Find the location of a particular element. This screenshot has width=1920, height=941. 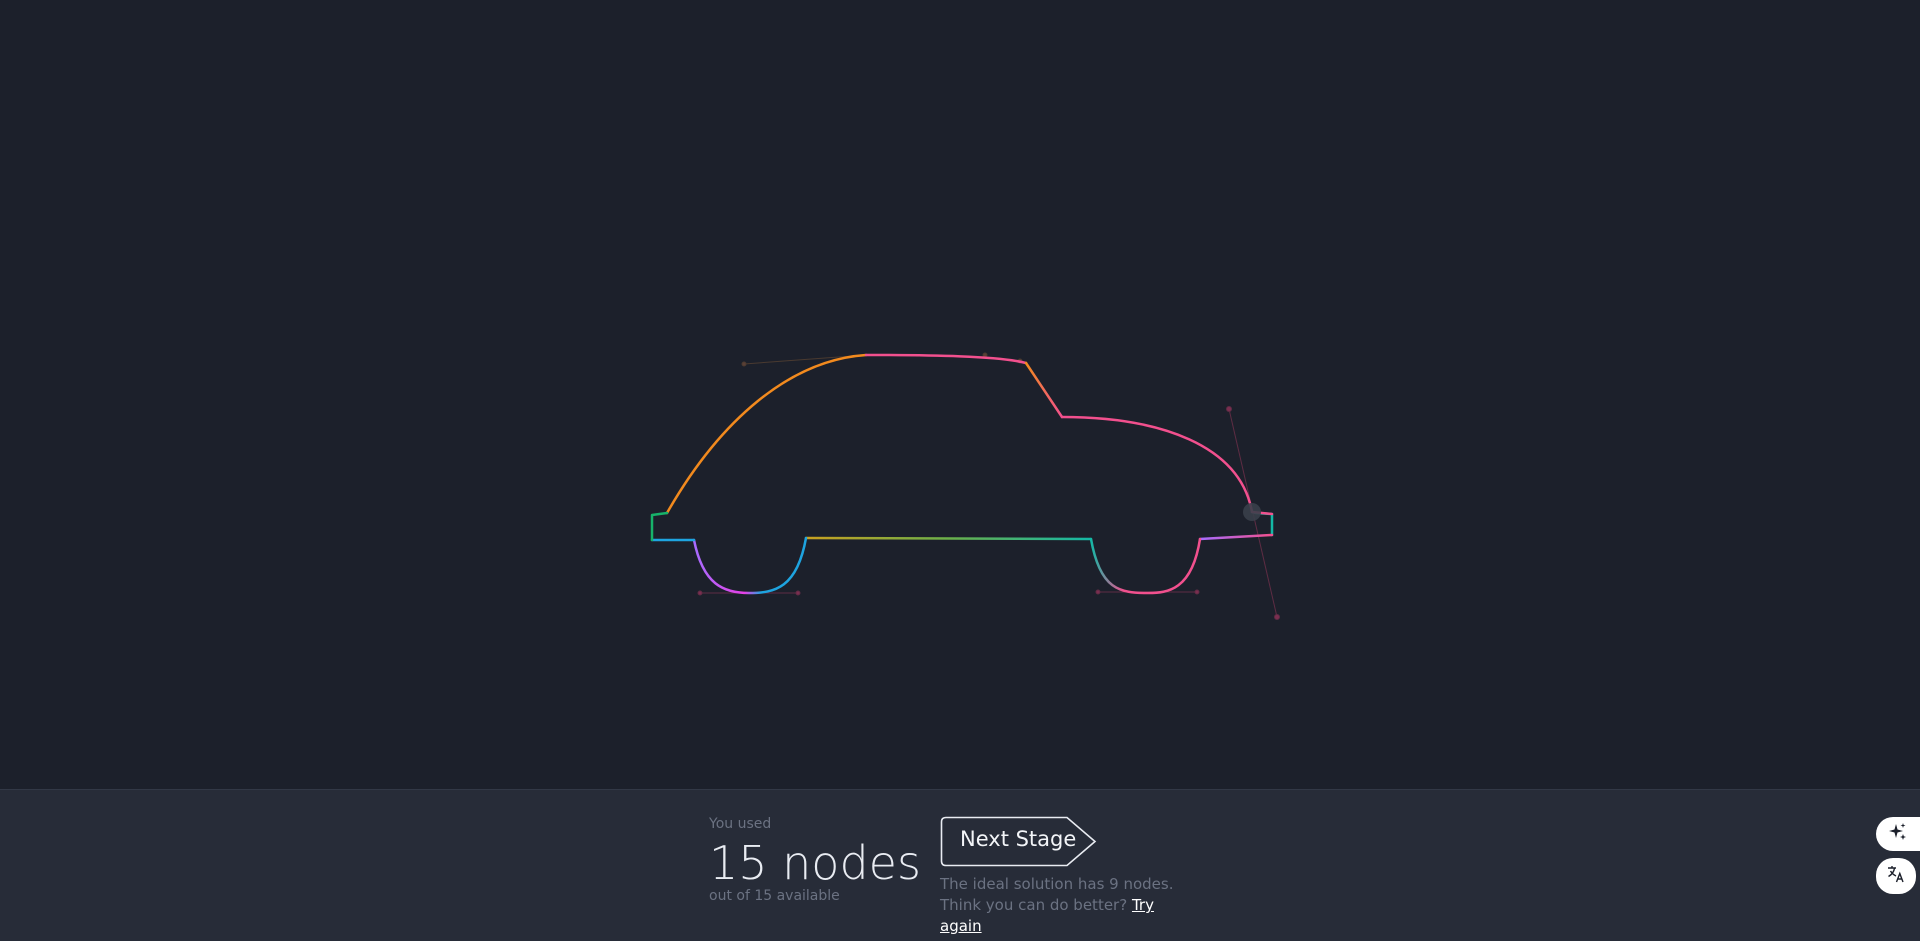

next-stage-button: Next Stage is located at coordinates (1018, 841).